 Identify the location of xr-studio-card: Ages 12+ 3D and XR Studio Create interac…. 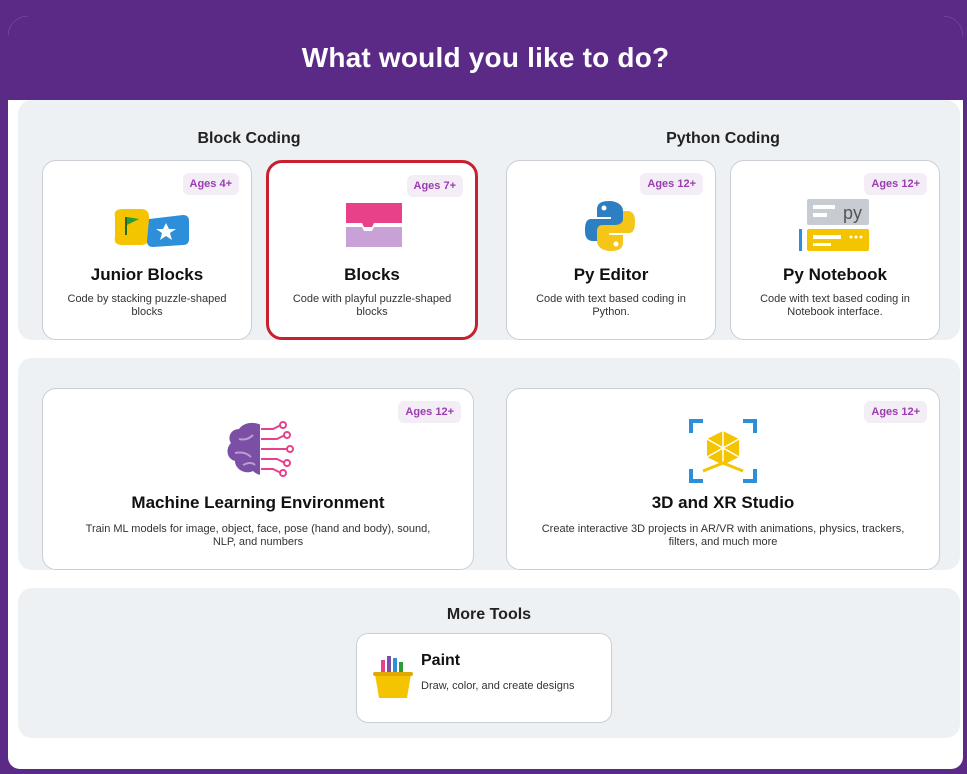
(723, 479).